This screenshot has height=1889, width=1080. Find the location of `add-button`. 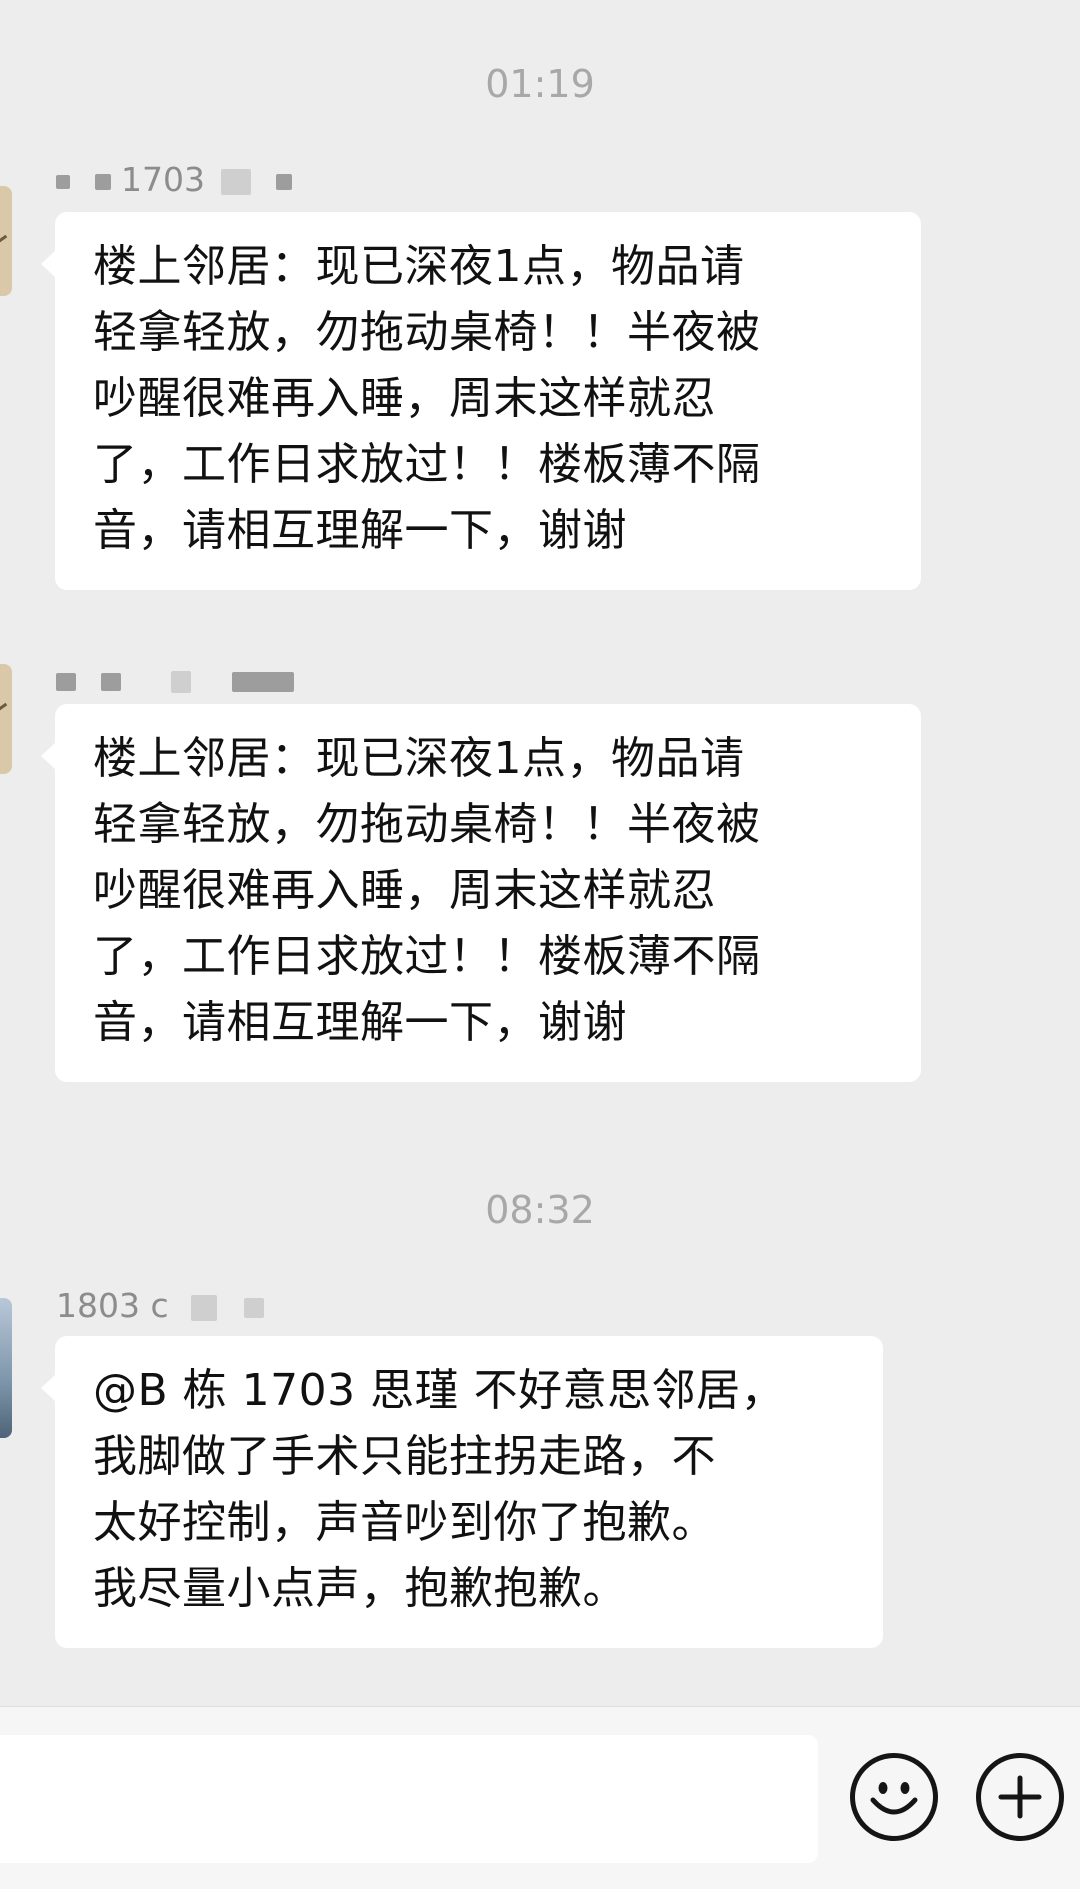

add-button is located at coordinates (1020, 1797).